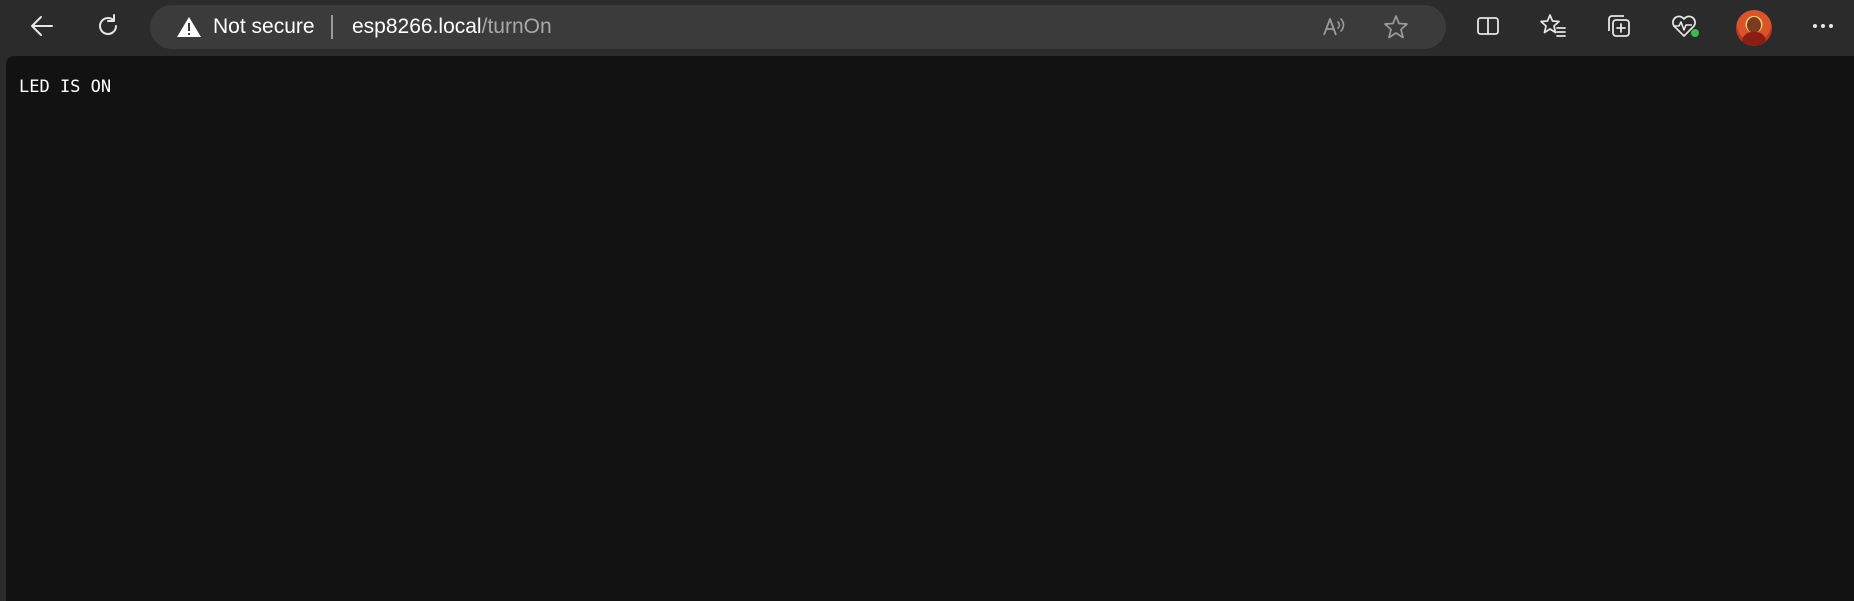 The width and height of the screenshot is (1854, 601). I want to click on star-outline-icon, so click(1396, 29).